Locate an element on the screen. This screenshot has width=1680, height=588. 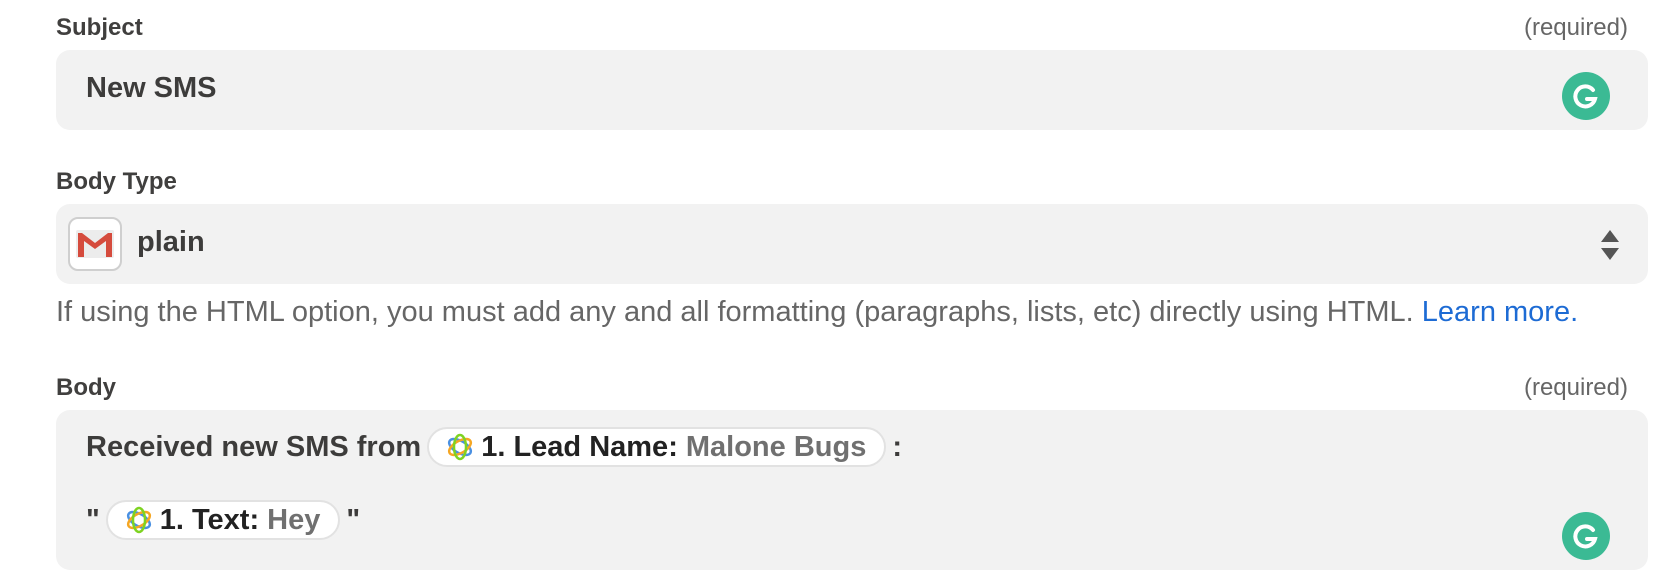
body-type-label-row: Body Type is located at coordinates (842, 182).